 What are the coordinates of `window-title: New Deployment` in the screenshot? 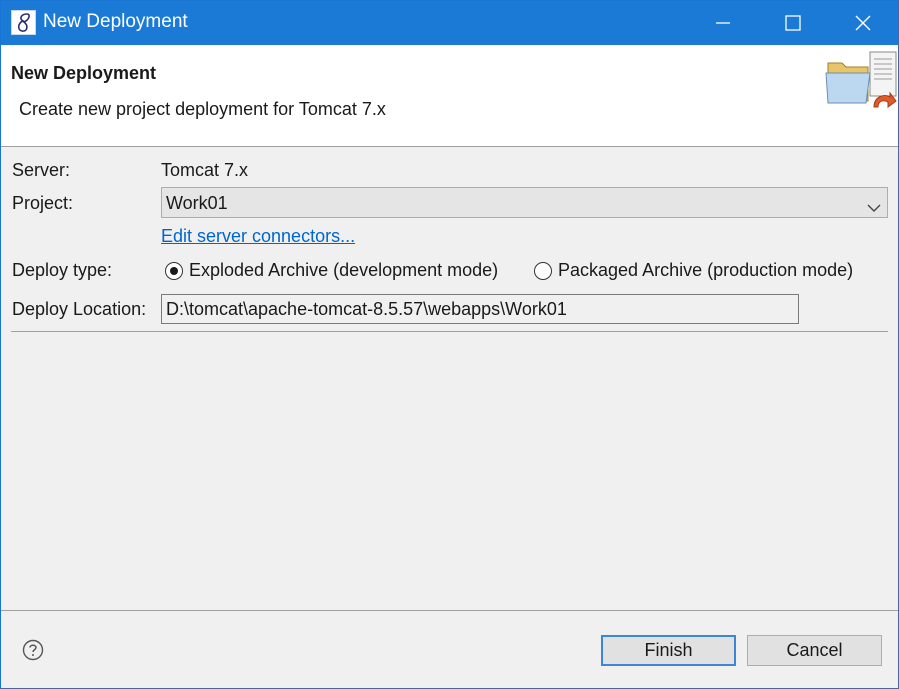 It's located at (115, 21).